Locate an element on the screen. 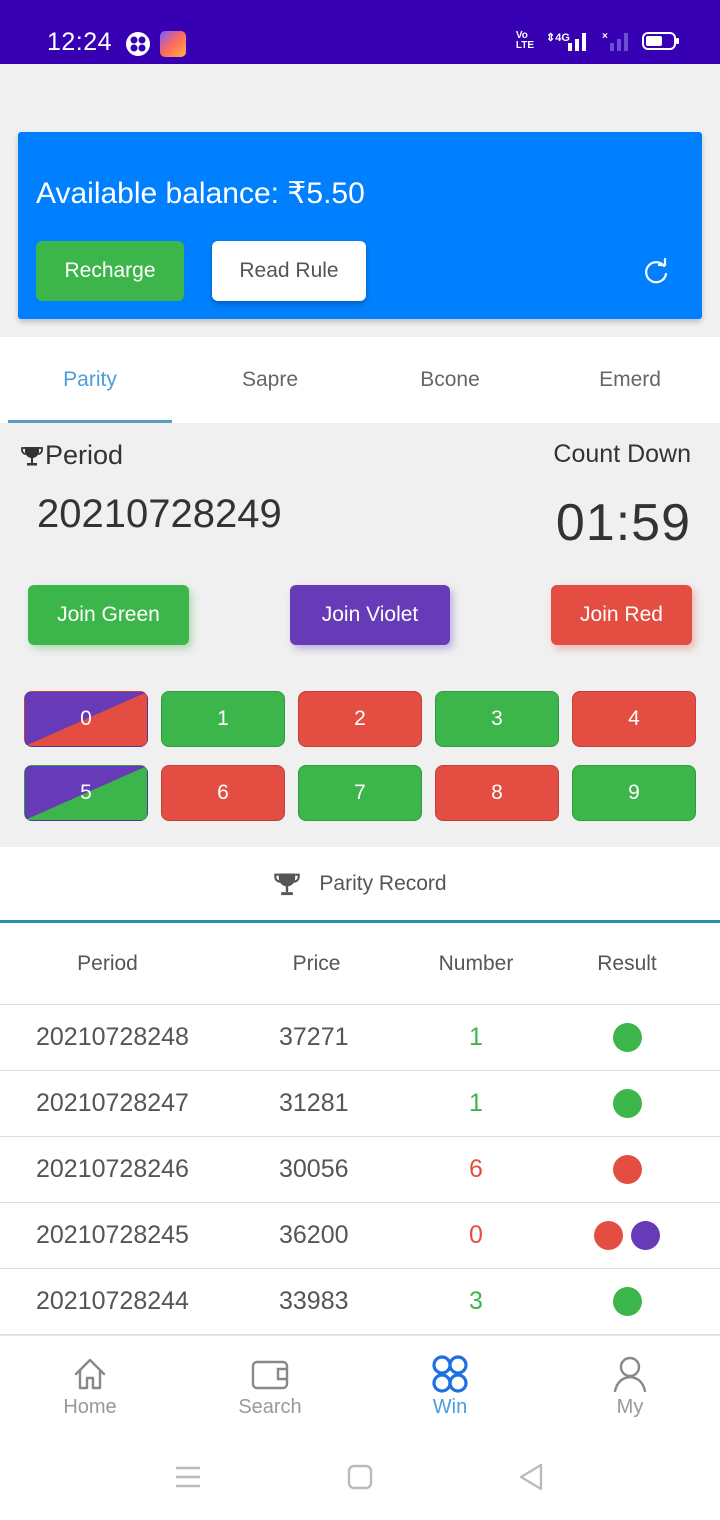 This screenshot has height=1520, width=720. number-button-6: 6 is located at coordinates (223, 793).